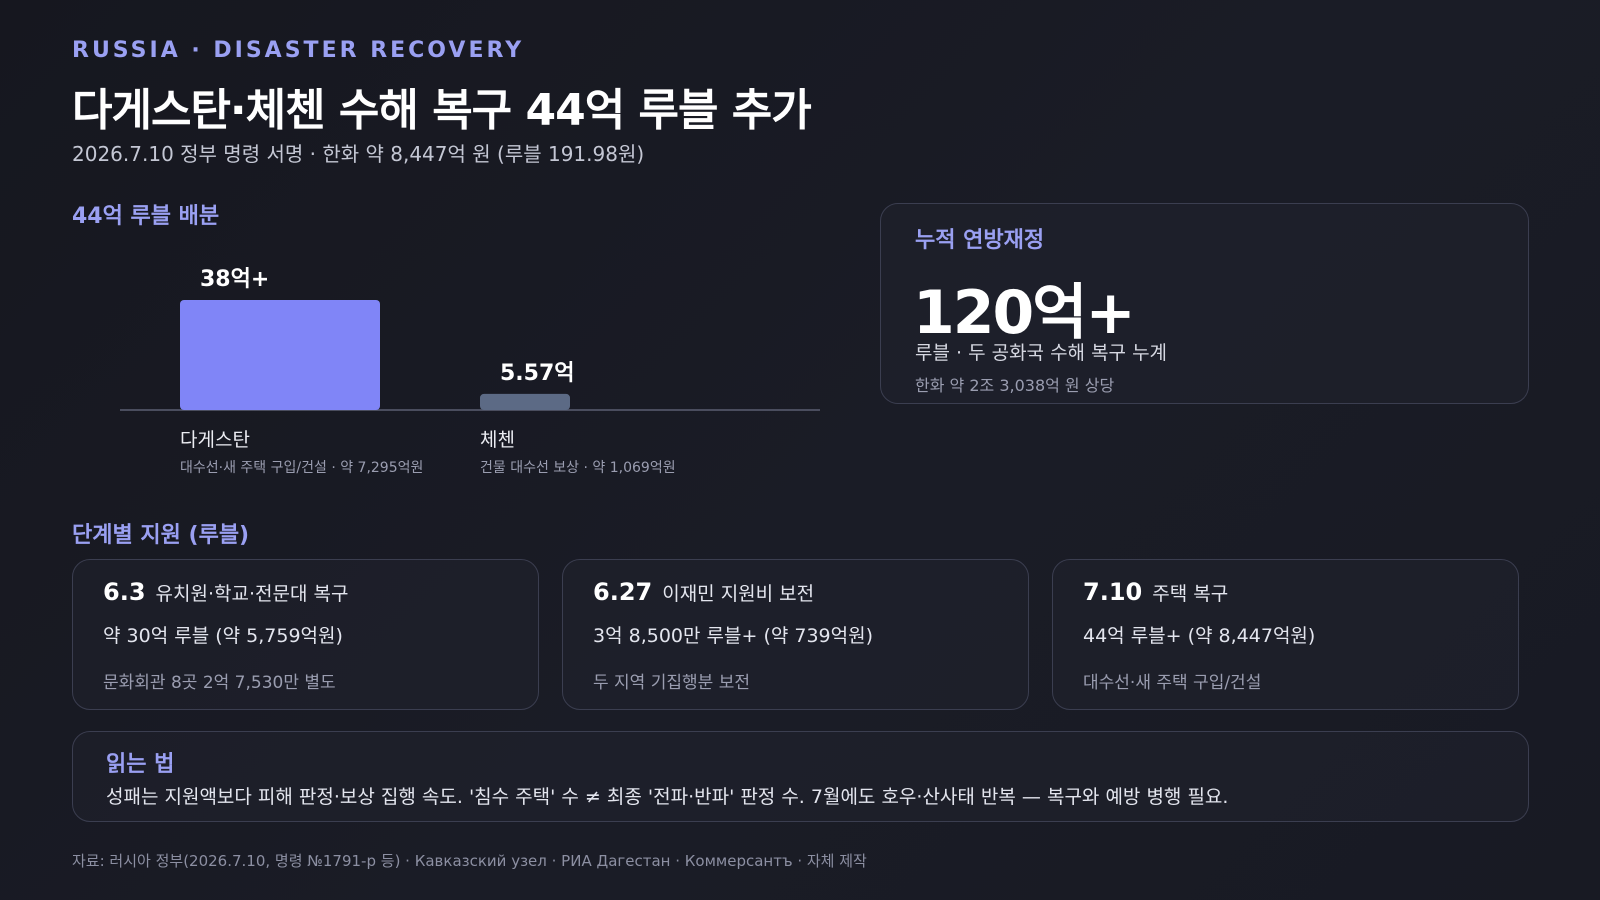  I want to click on bar-category-note: 건물 대수선 보상 · 약 1,069억원, so click(578, 468).